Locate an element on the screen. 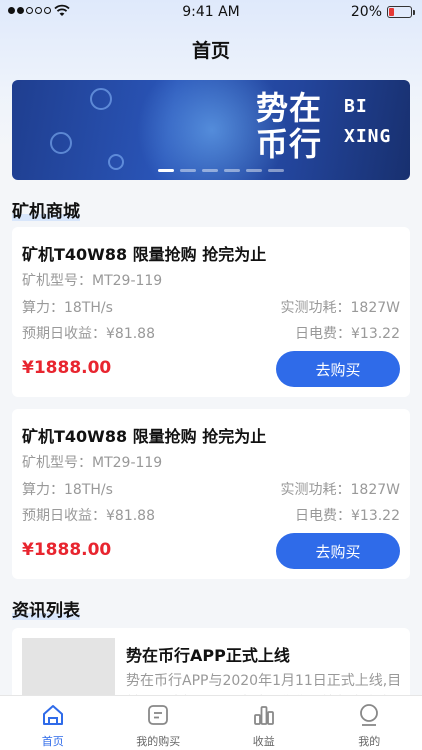  battery-percentage: 20% is located at coordinates (366, 12).